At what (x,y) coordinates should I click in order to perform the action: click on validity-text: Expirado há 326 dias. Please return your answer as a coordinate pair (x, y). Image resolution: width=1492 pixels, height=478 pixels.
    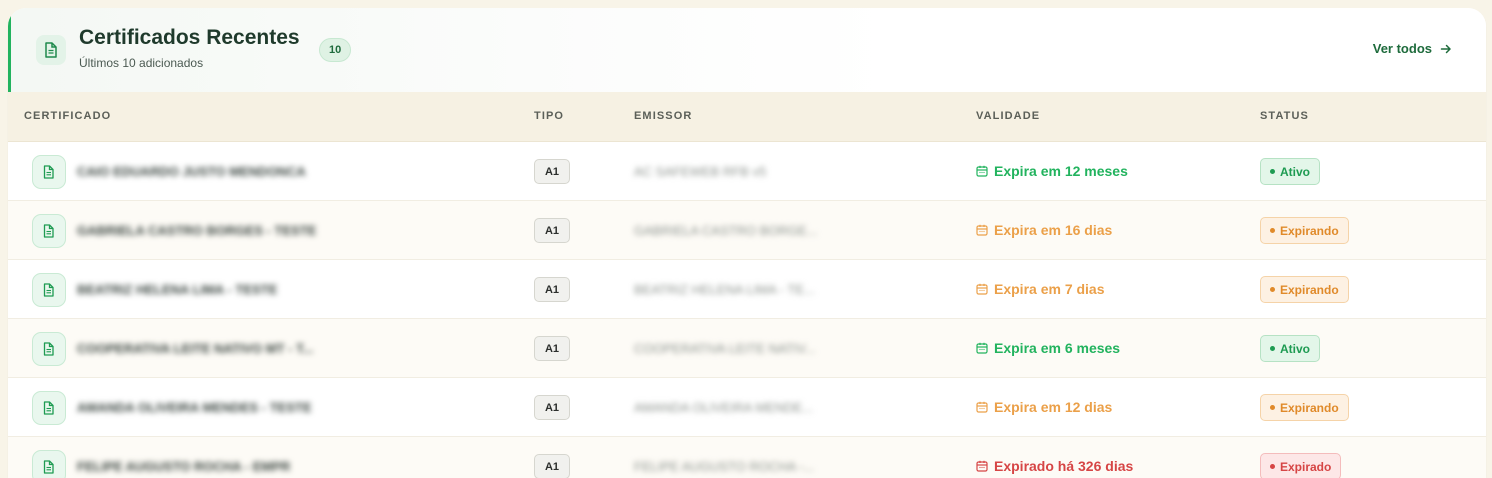
    Looking at the image, I should click on (1064, 466).